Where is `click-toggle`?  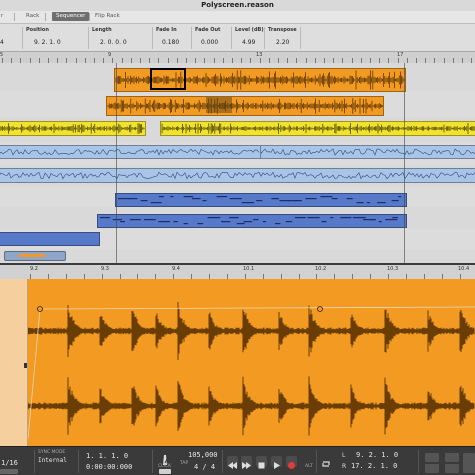
click-toggle is located at coordinates (165, 471).